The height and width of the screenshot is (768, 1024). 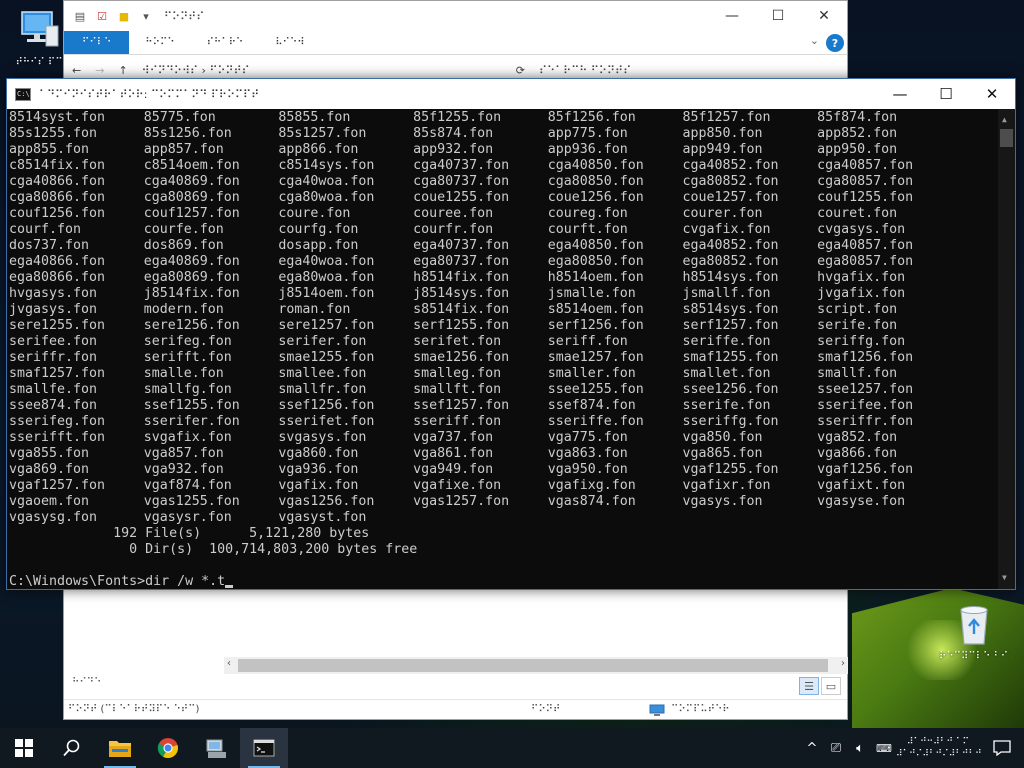 I want to click on file-entry: ssee874.fon, so click(x=53, y=405).